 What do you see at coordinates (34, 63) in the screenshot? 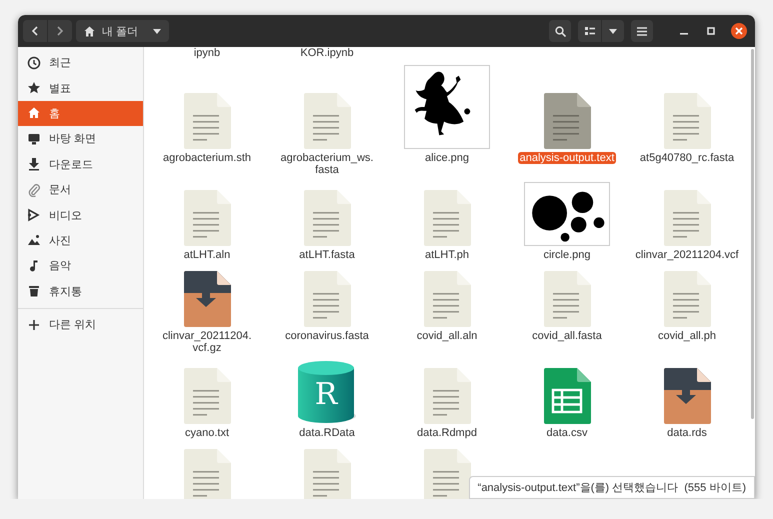
I see `clock-icon` at bounding box center [34, 63].